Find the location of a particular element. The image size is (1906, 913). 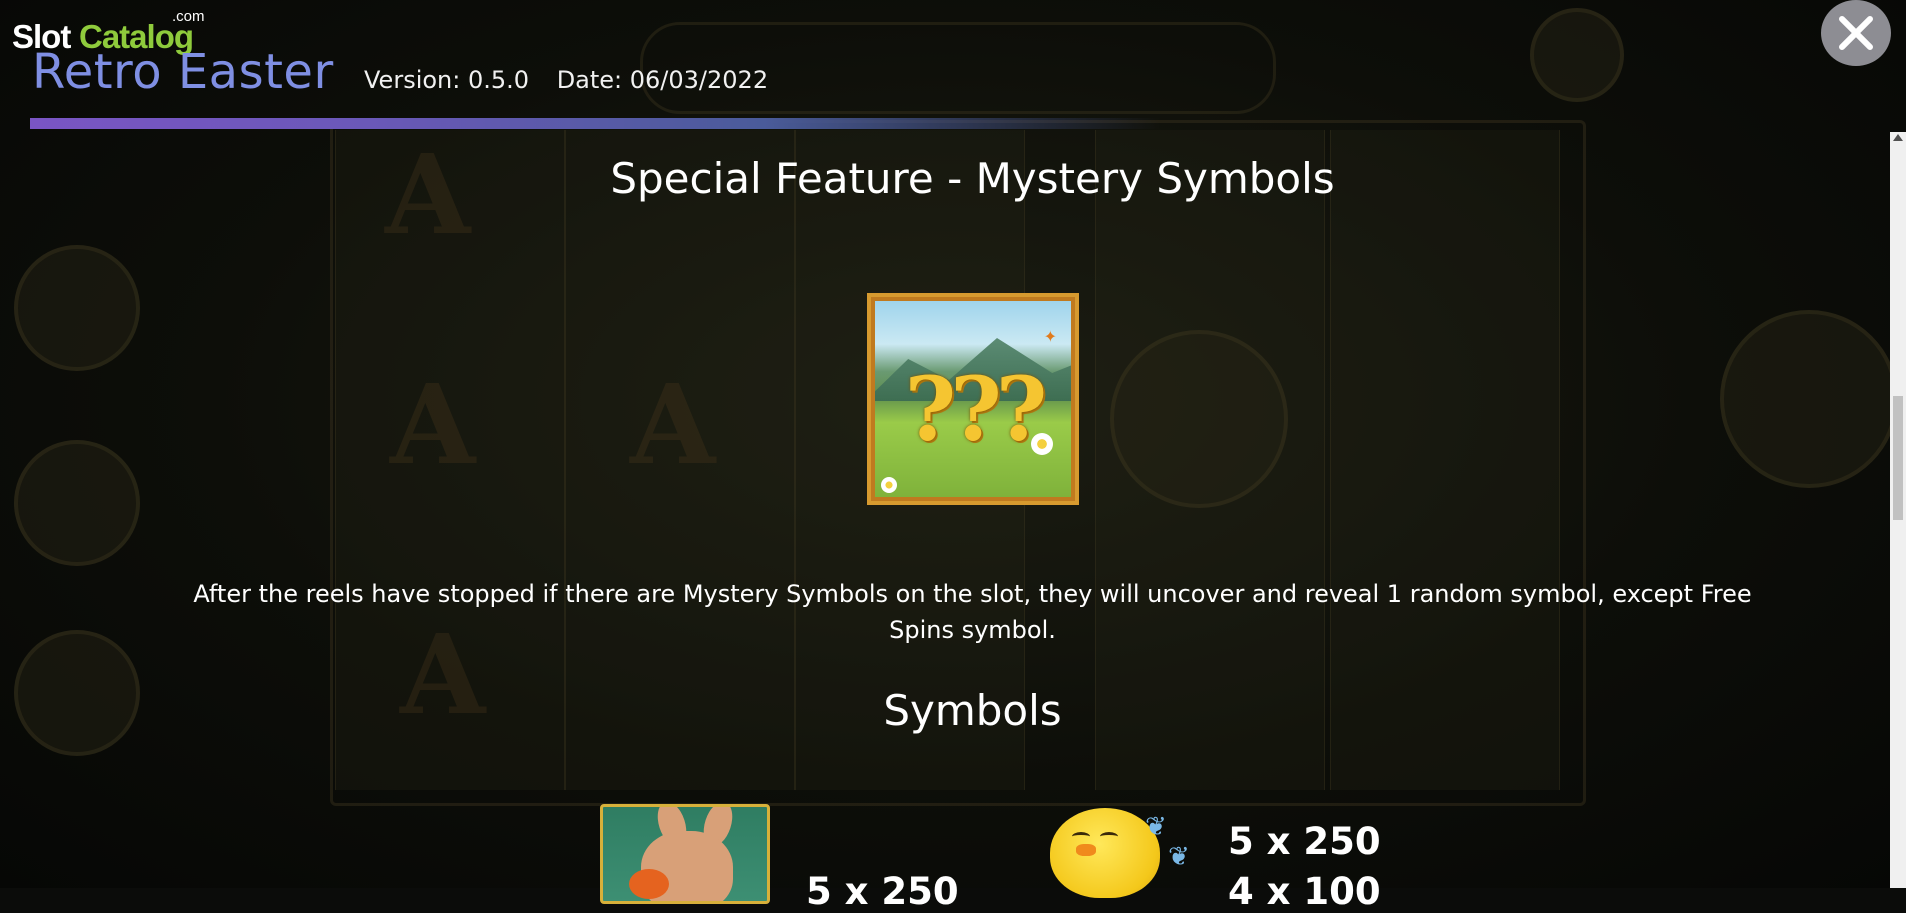

symbols-heading: Symbols is located at coordinates (972, 710).